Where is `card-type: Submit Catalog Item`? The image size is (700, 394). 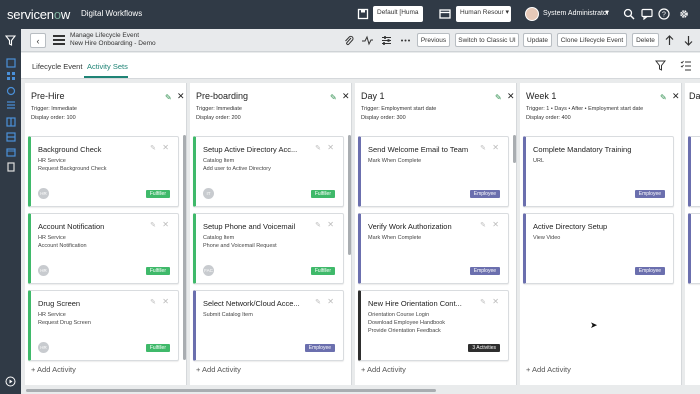
card-type: Submit Catalog Item is located at coordinates (228, 315).